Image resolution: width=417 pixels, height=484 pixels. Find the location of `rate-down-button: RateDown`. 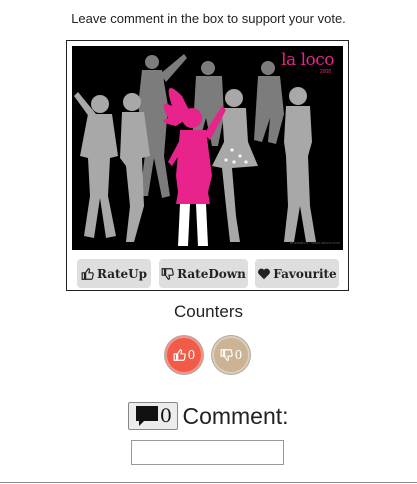

rate-down-button: RateDown is located at coordinates (203, 273).